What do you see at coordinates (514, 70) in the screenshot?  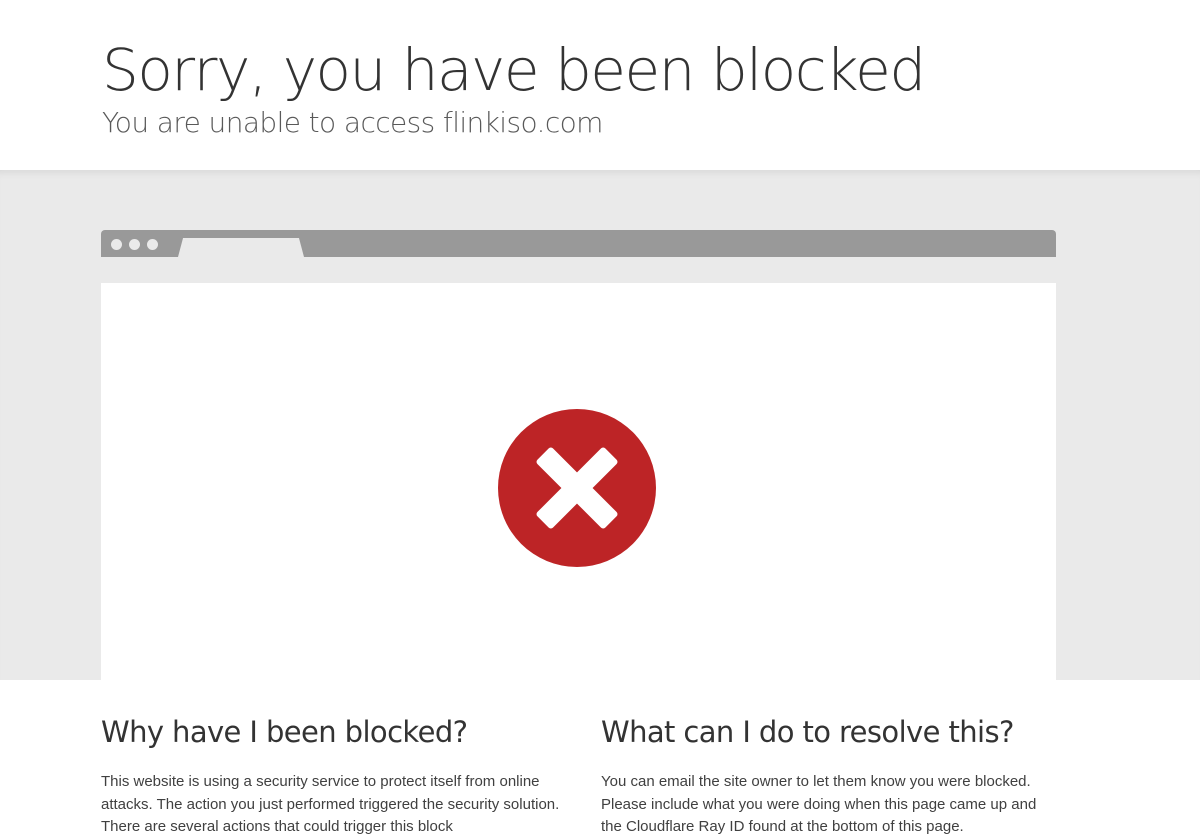 I see `page-title: Sorry, you have been blocked` at bounding box center [514, 70].